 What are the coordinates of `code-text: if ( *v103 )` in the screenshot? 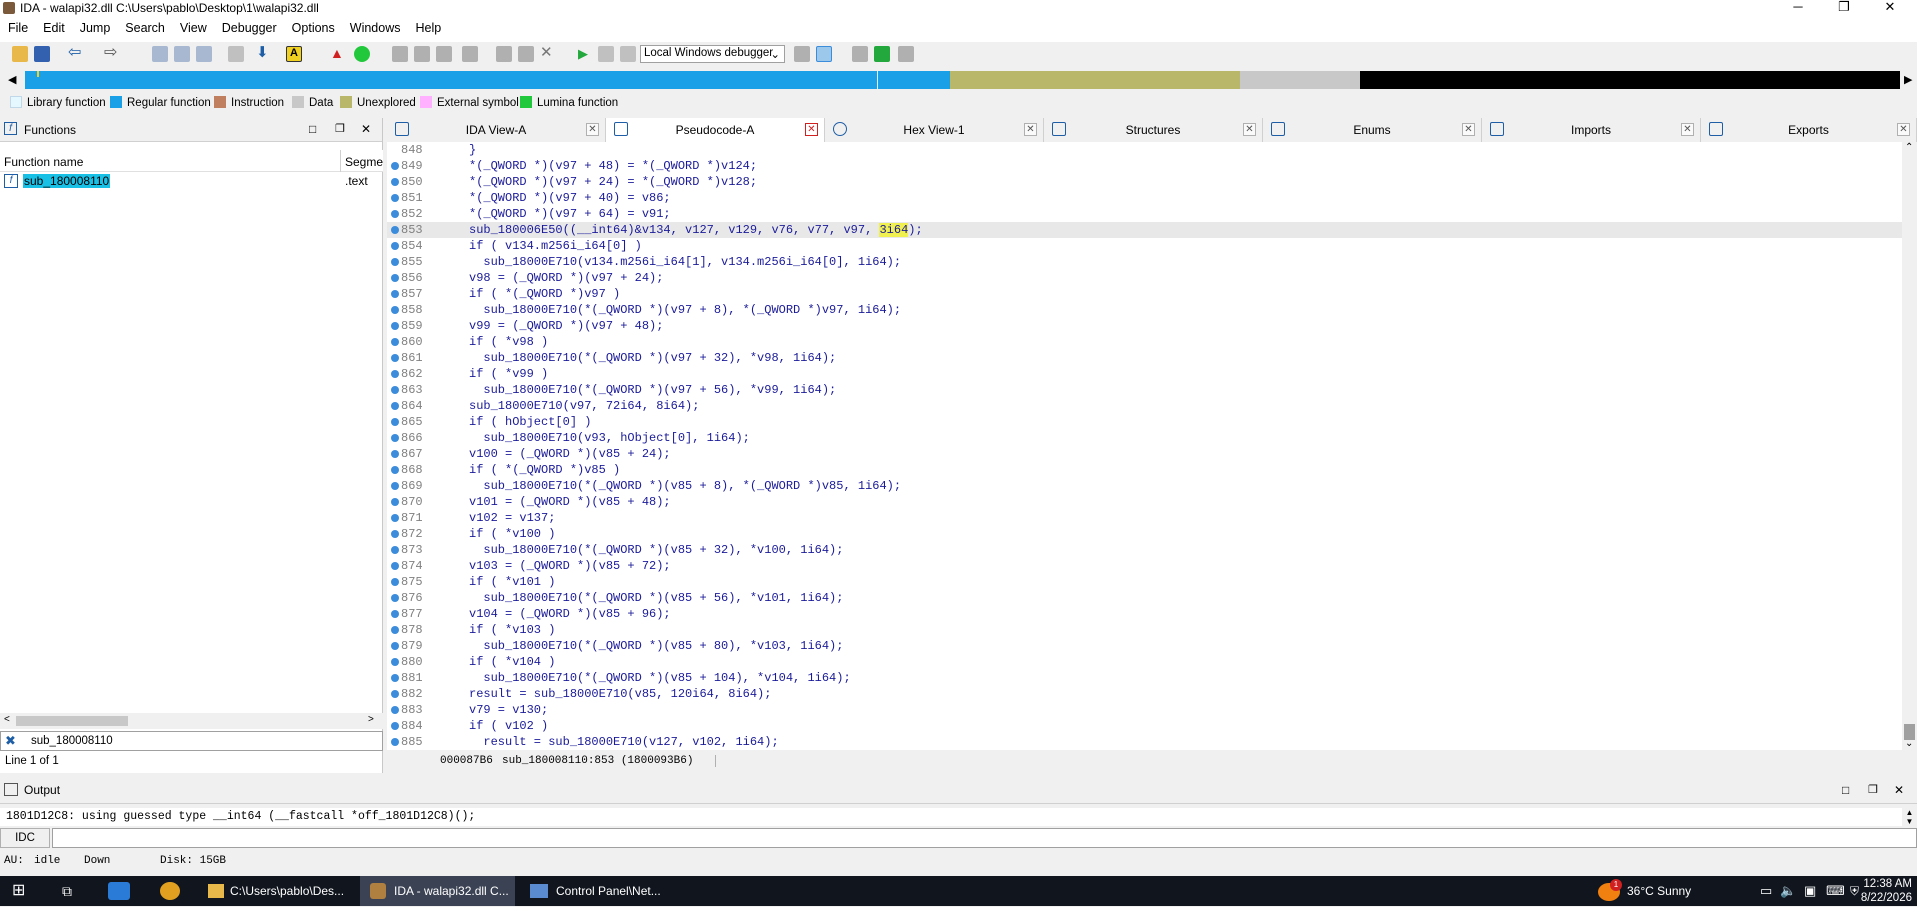 It's located at (512, 630).